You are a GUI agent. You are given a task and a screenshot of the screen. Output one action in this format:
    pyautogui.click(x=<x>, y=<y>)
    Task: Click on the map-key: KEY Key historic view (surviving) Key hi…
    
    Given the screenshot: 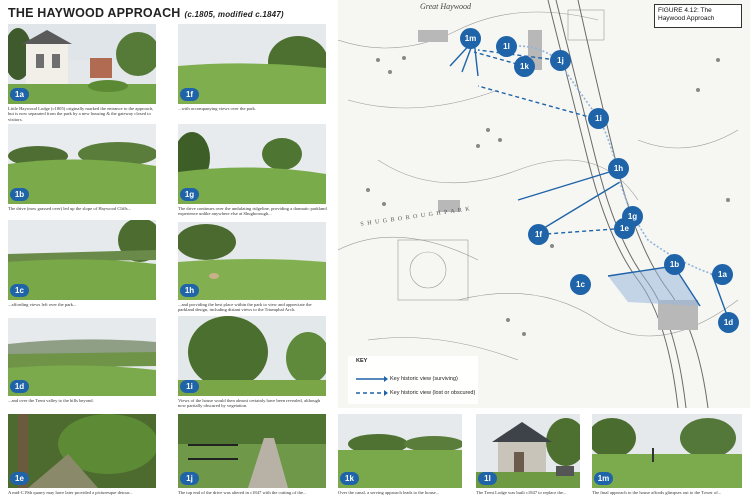 What is the action you would take?
    pyautogui.click(x=413, y=380)
    